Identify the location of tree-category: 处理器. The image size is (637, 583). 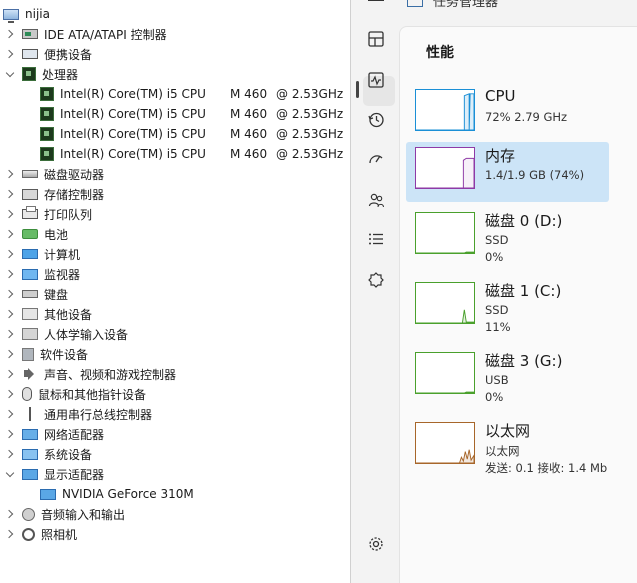
(41, 74).